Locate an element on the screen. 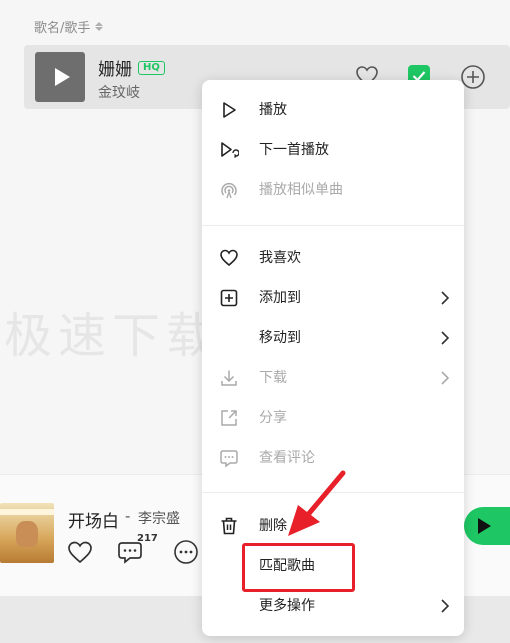 The image size is (510, 643). sort-icon is located at coordinates (99, 26).